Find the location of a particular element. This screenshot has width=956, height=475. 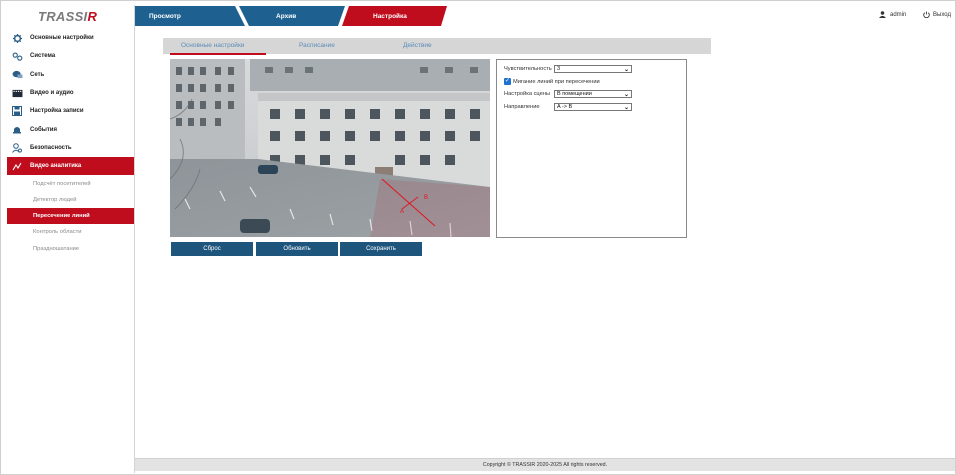

sidebar-subitem-label: Контроль области is located at coordinates (57, 232).